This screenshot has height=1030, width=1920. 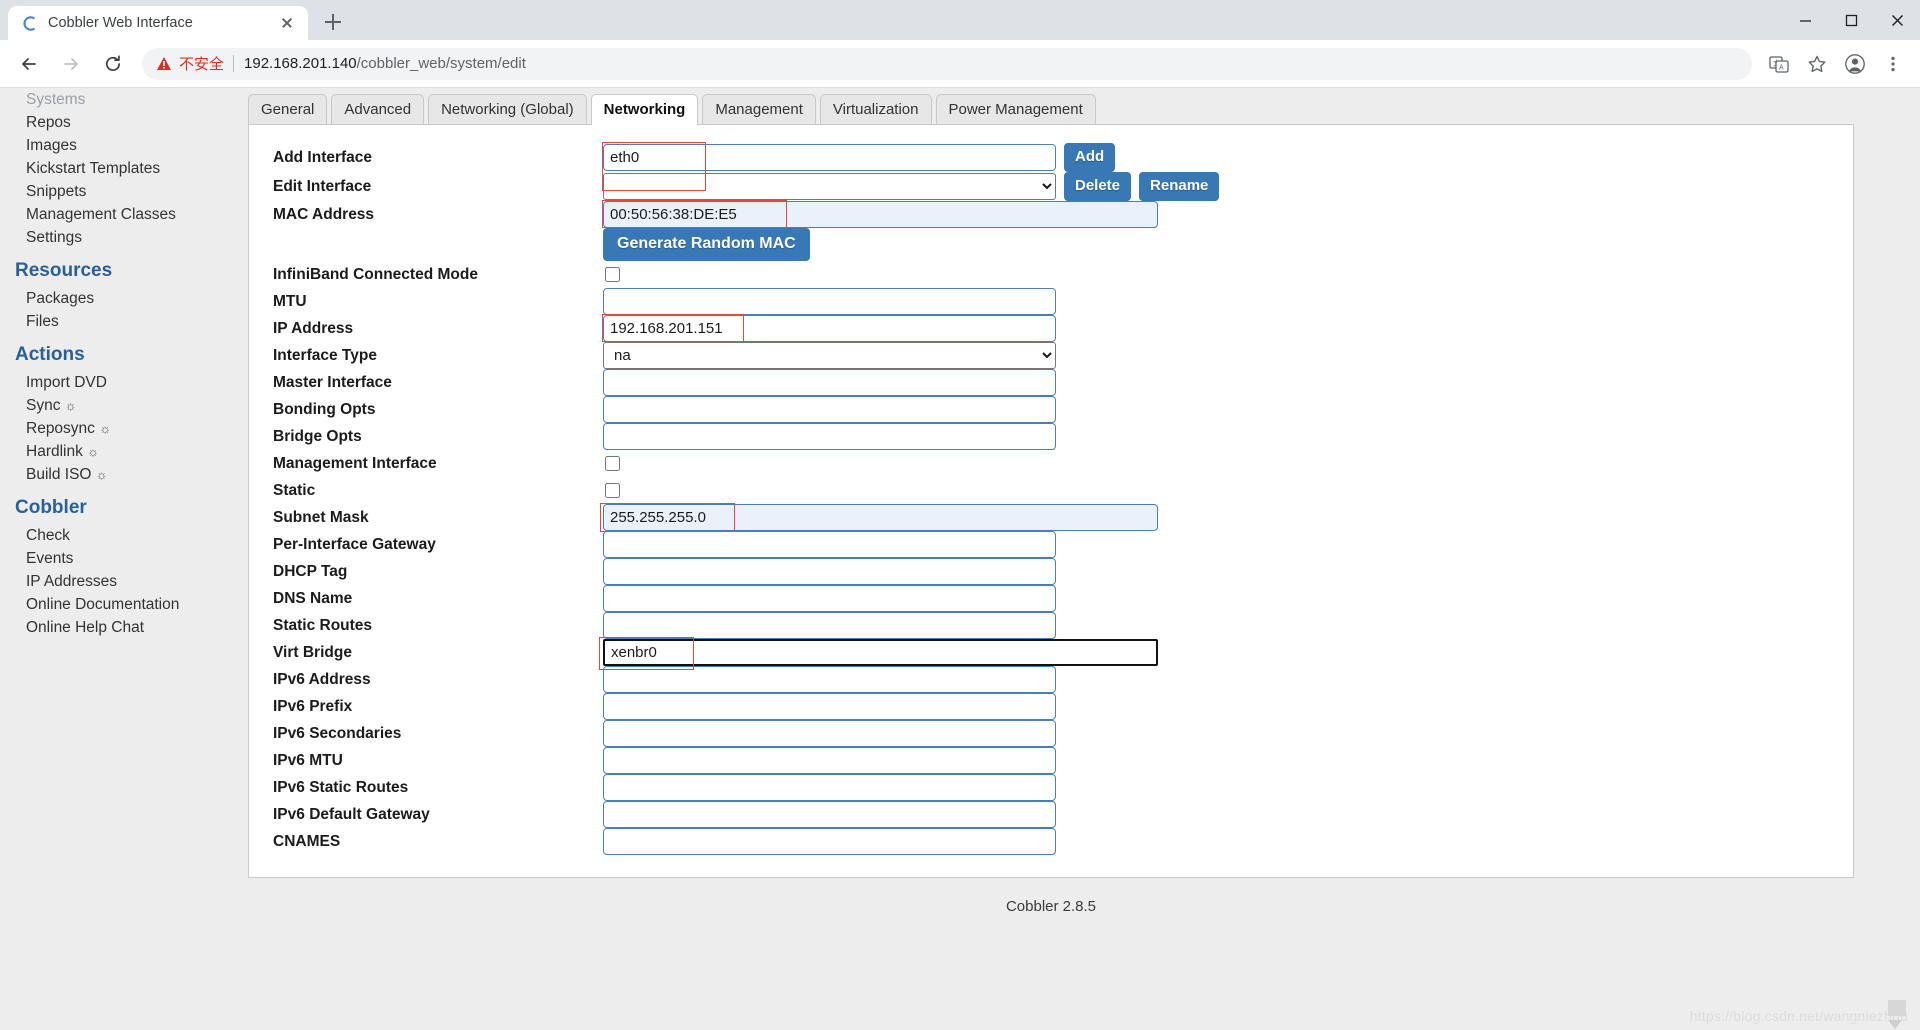 What do you see at coordinates (378, 109) in the screenshot?
I see `tab-advanced: Advanced` at bounding box center [378, 109].